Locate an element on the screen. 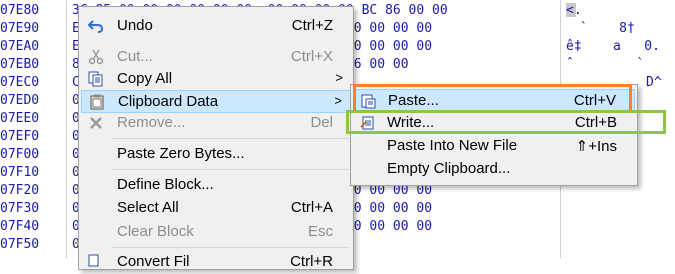  convert-icon is located at coordinates (96, 262).